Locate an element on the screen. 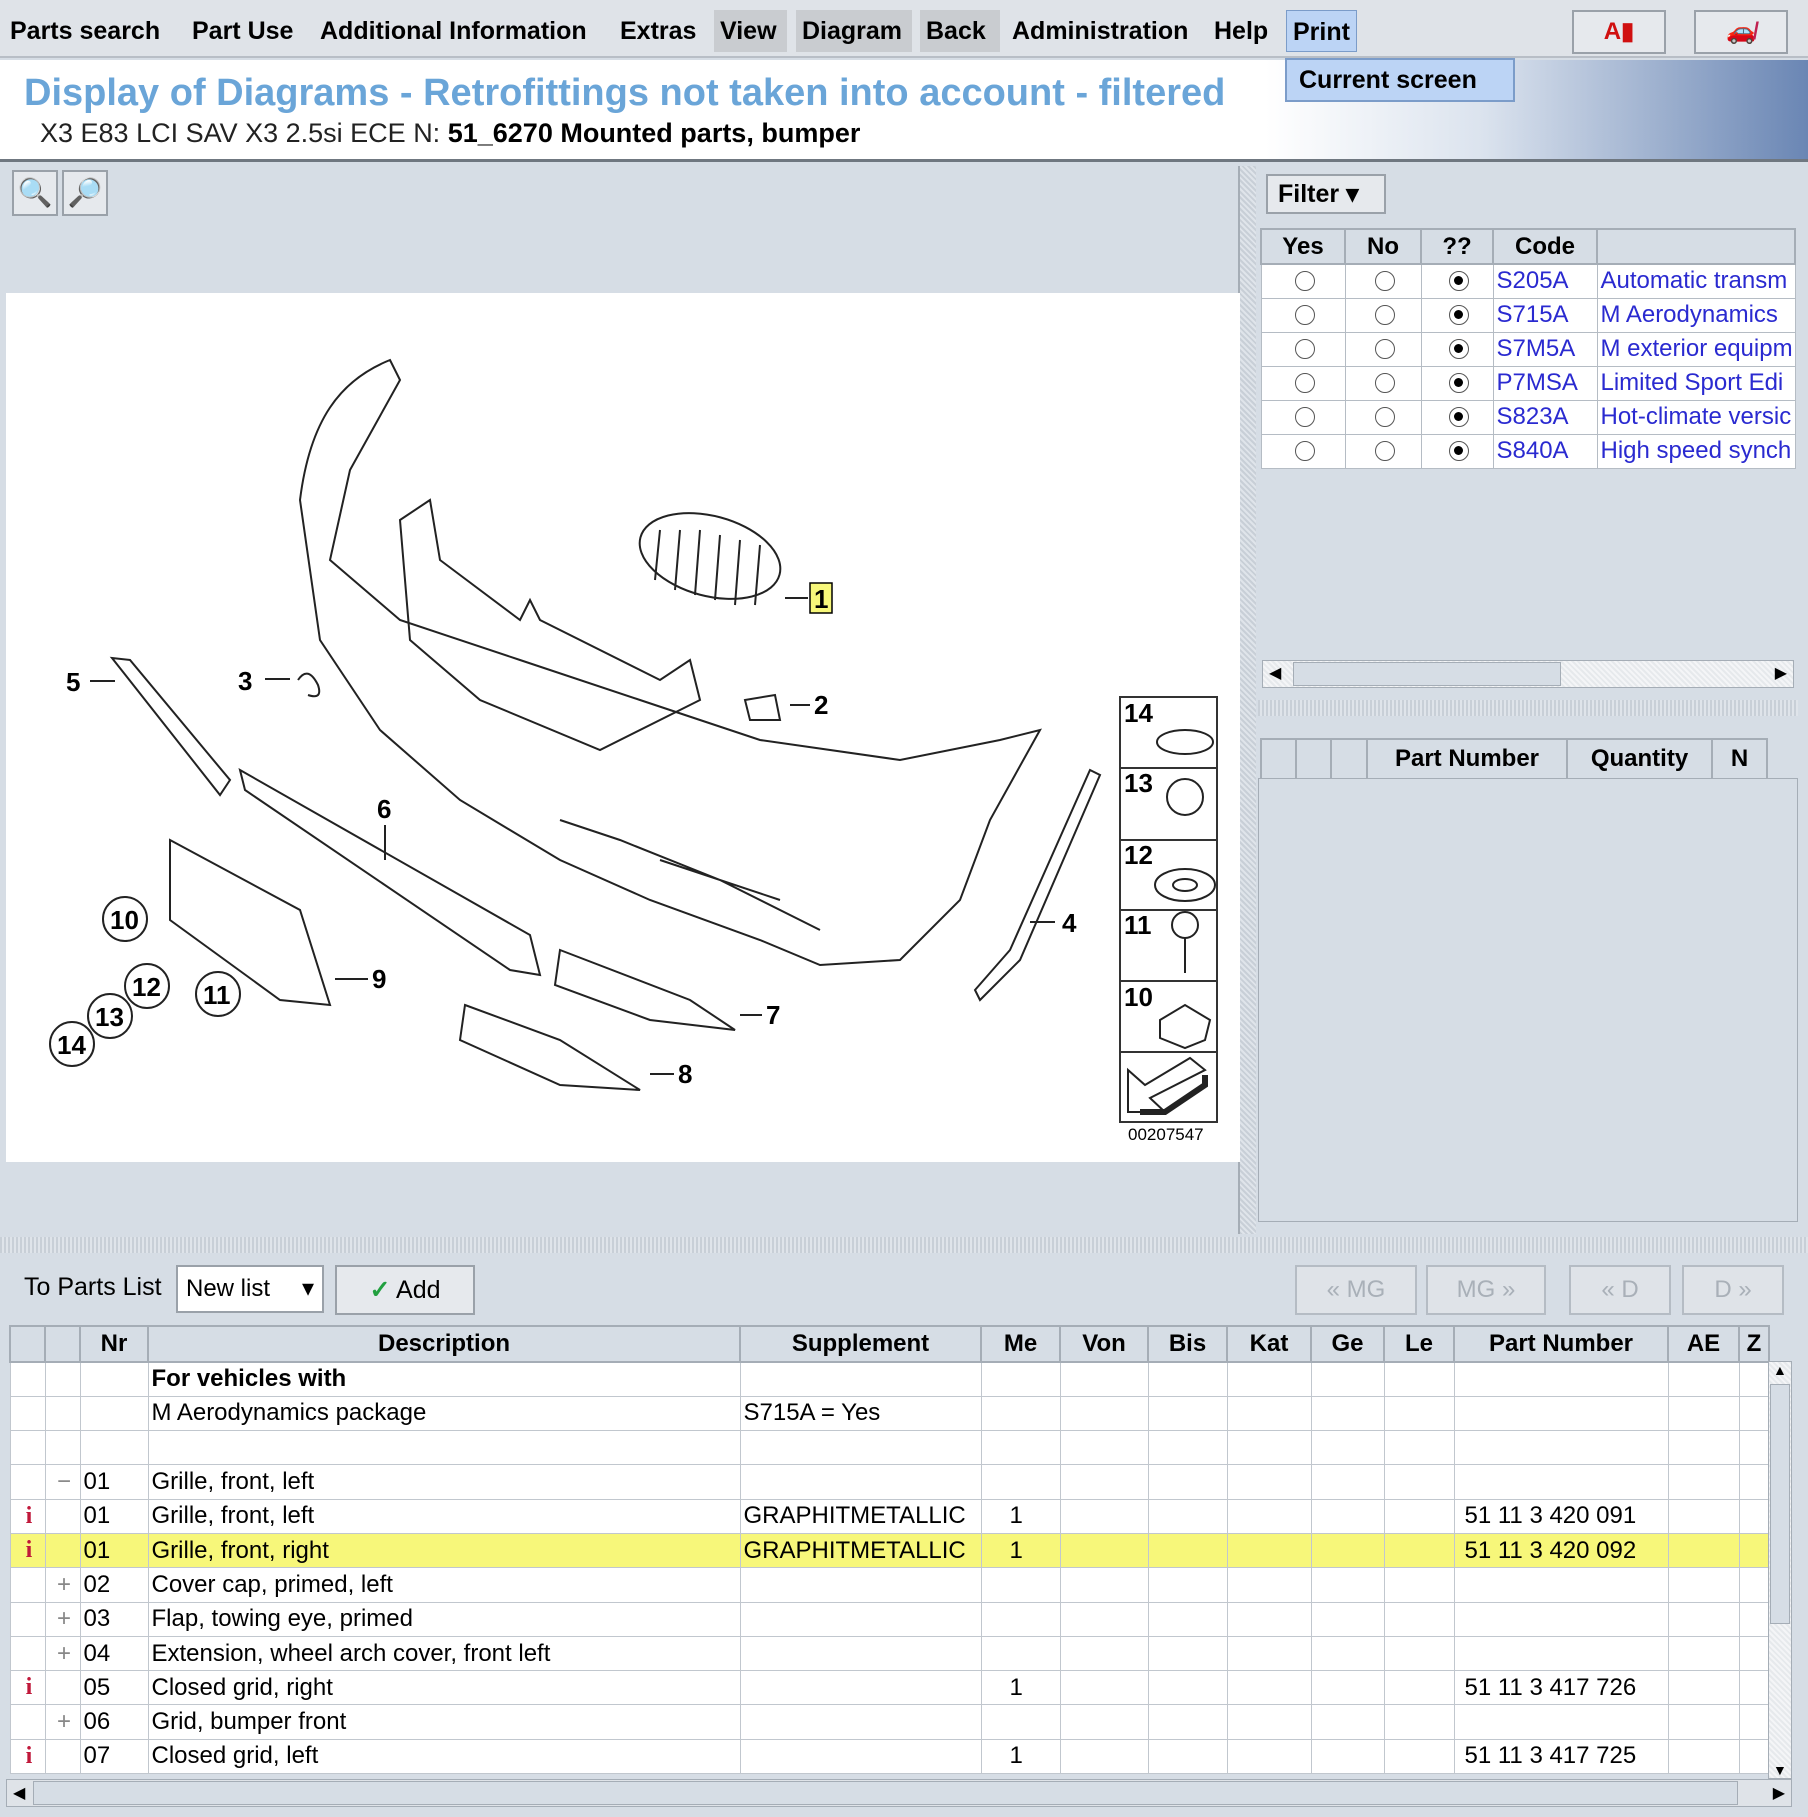 The image size is (1808, 1817). horizontal-splitter is located at coordinates (904, 1245).